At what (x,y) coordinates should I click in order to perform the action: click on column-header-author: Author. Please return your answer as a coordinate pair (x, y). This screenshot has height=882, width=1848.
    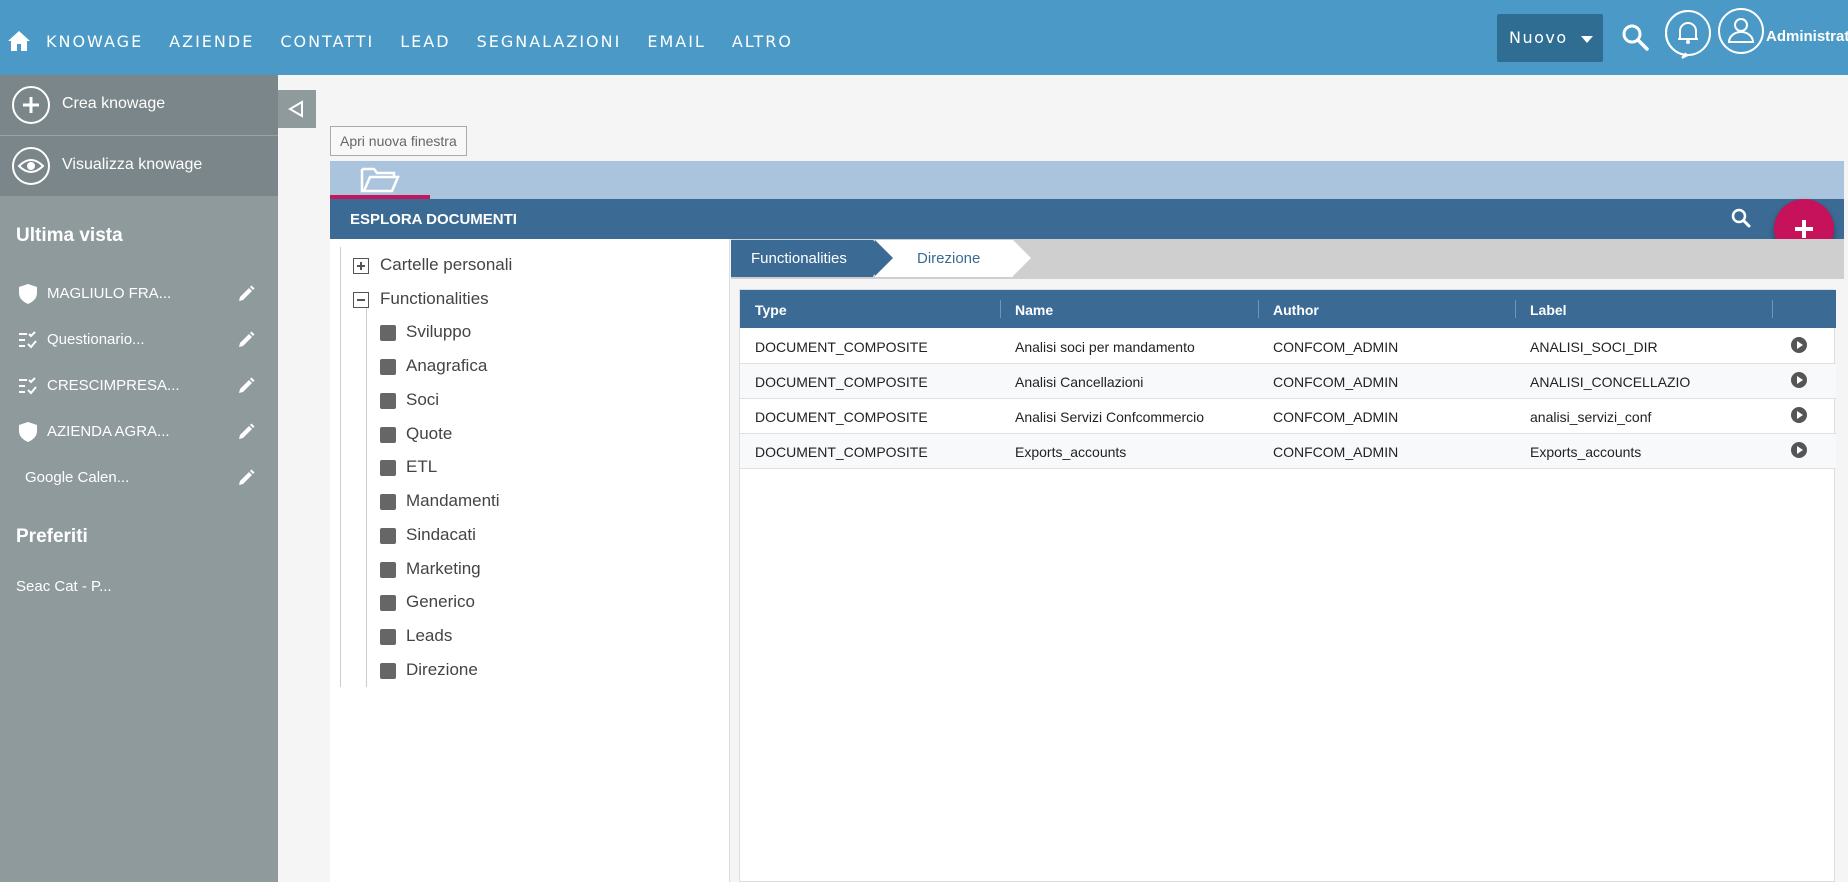
    Looking at the image, I should click on (1296, 310).